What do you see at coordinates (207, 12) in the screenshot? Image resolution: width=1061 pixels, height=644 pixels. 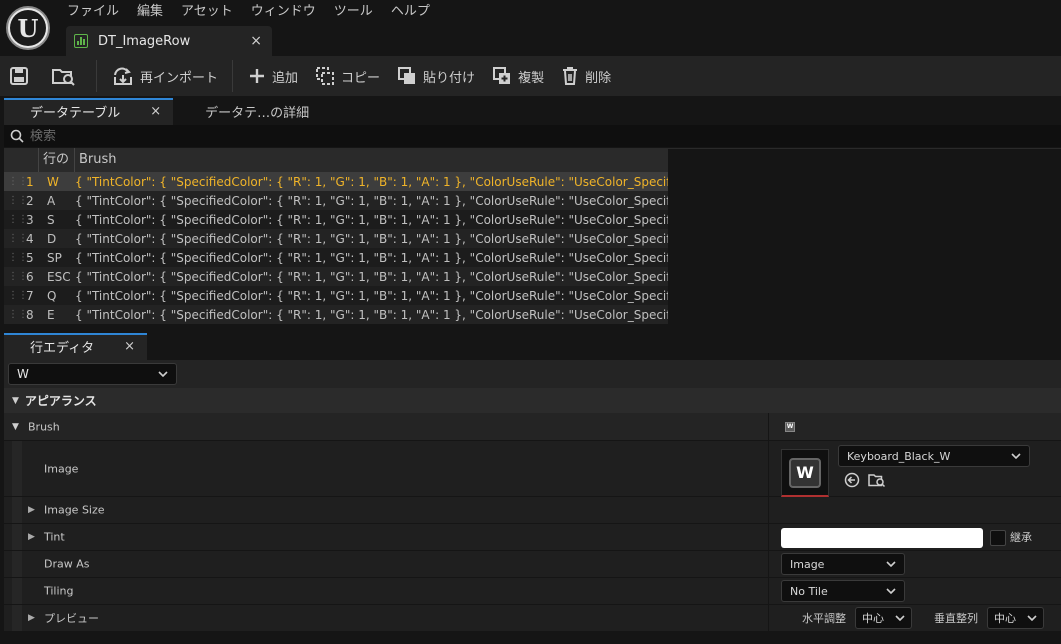 I see `menu-asset: アセット` at bounding box center [207, 12].